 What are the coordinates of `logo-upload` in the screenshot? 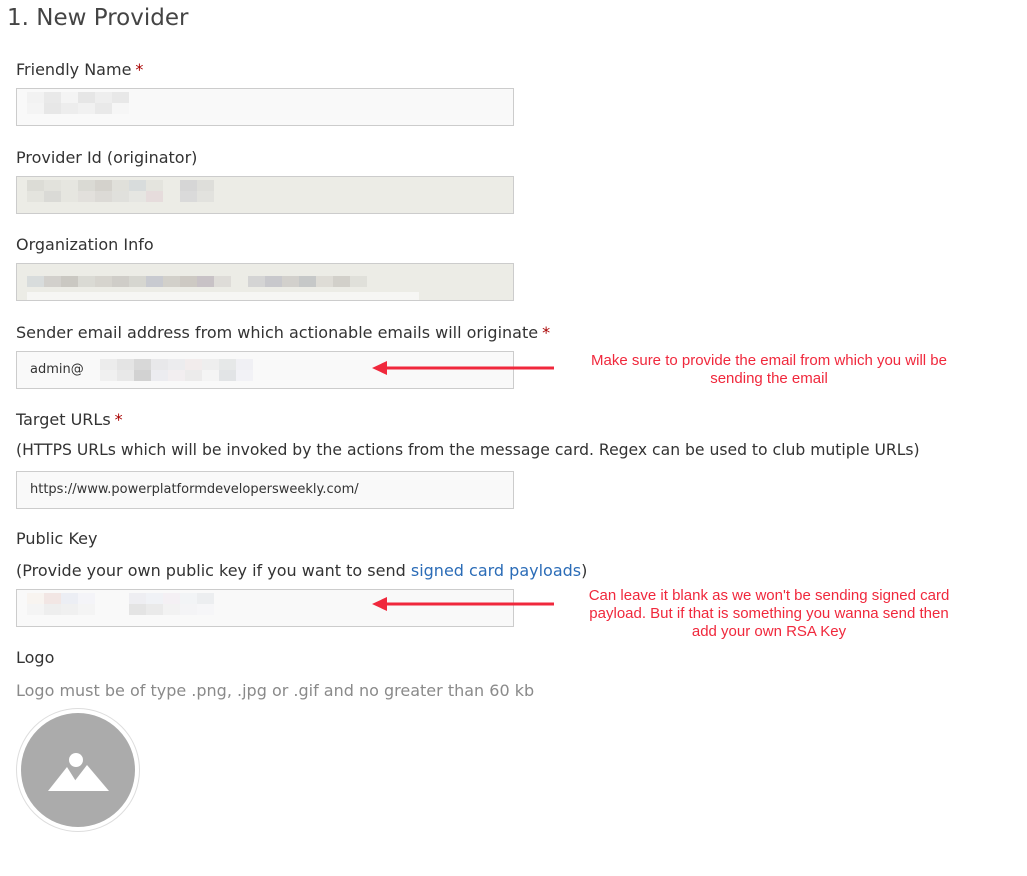 It's located at (78, 770).